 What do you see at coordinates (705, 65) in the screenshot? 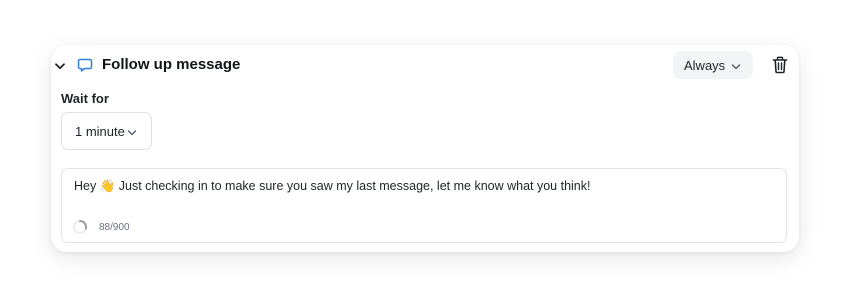
I see `frequency-dropdown-value: Always` at bounding box center [705, 65].